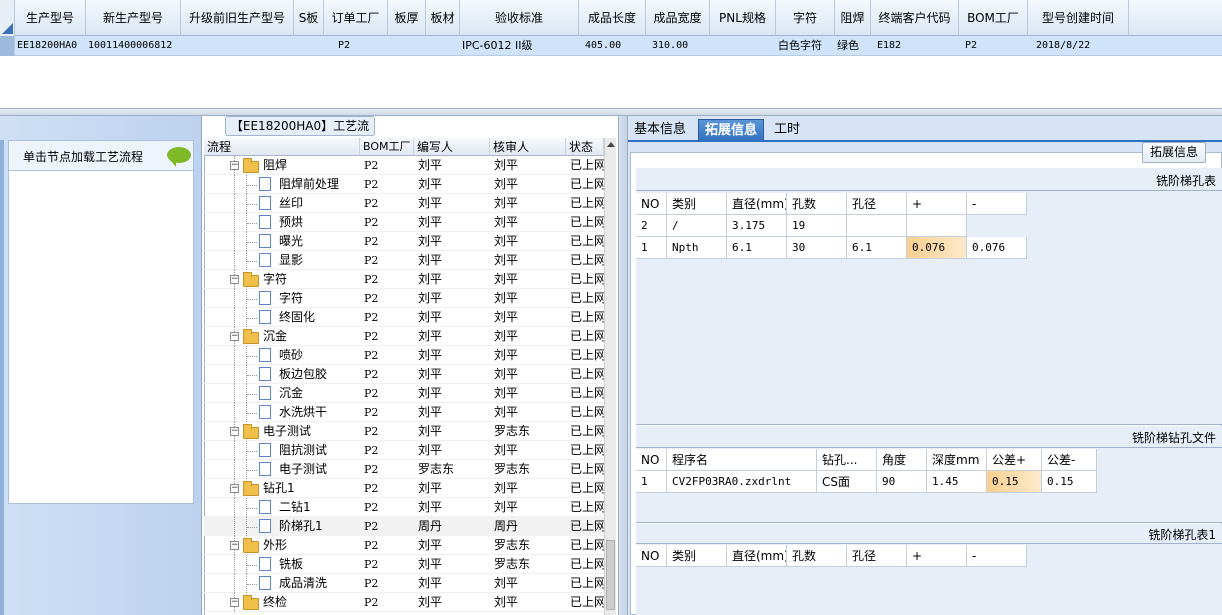 Image resolution: width=1222 pixels, height=615 pixels. I want to click on cell: Npth, so click(697, 248).